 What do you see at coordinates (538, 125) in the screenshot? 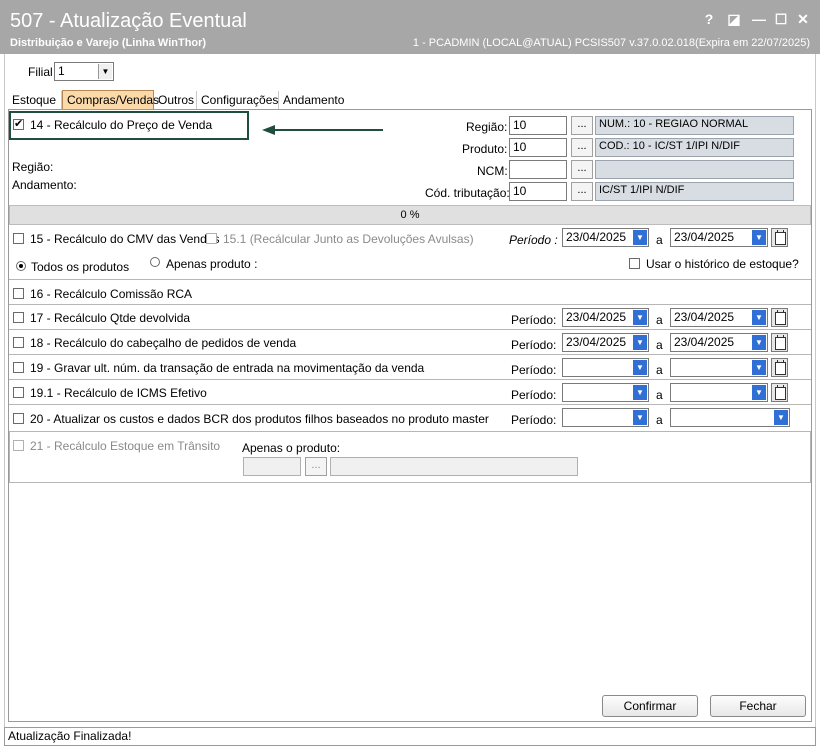
I see `regiao-input: 10` at bounding box center [538, 125].